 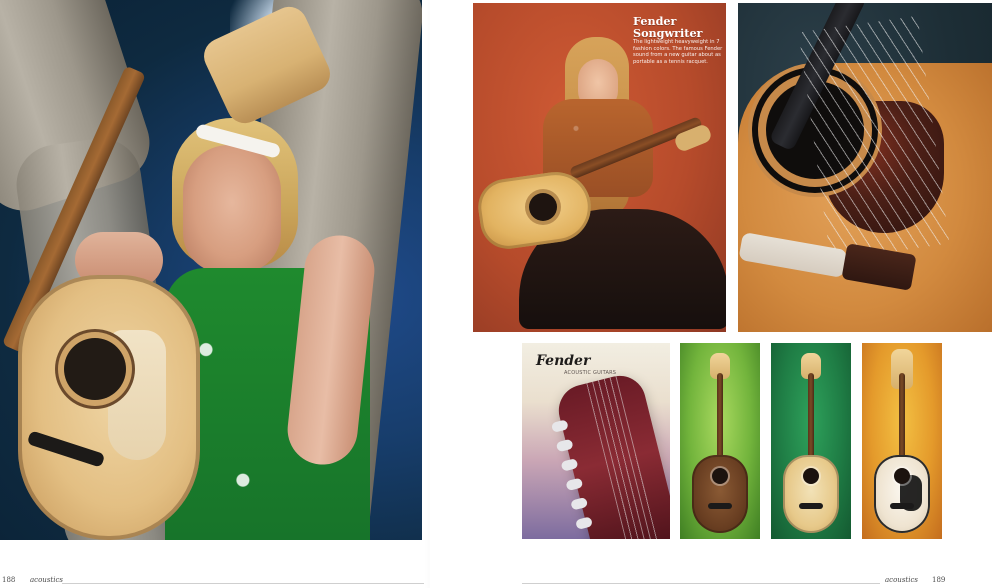 I want to click on catalog-subtitle: ACOUSTIC GUITARS, so click(x=590, y=373).